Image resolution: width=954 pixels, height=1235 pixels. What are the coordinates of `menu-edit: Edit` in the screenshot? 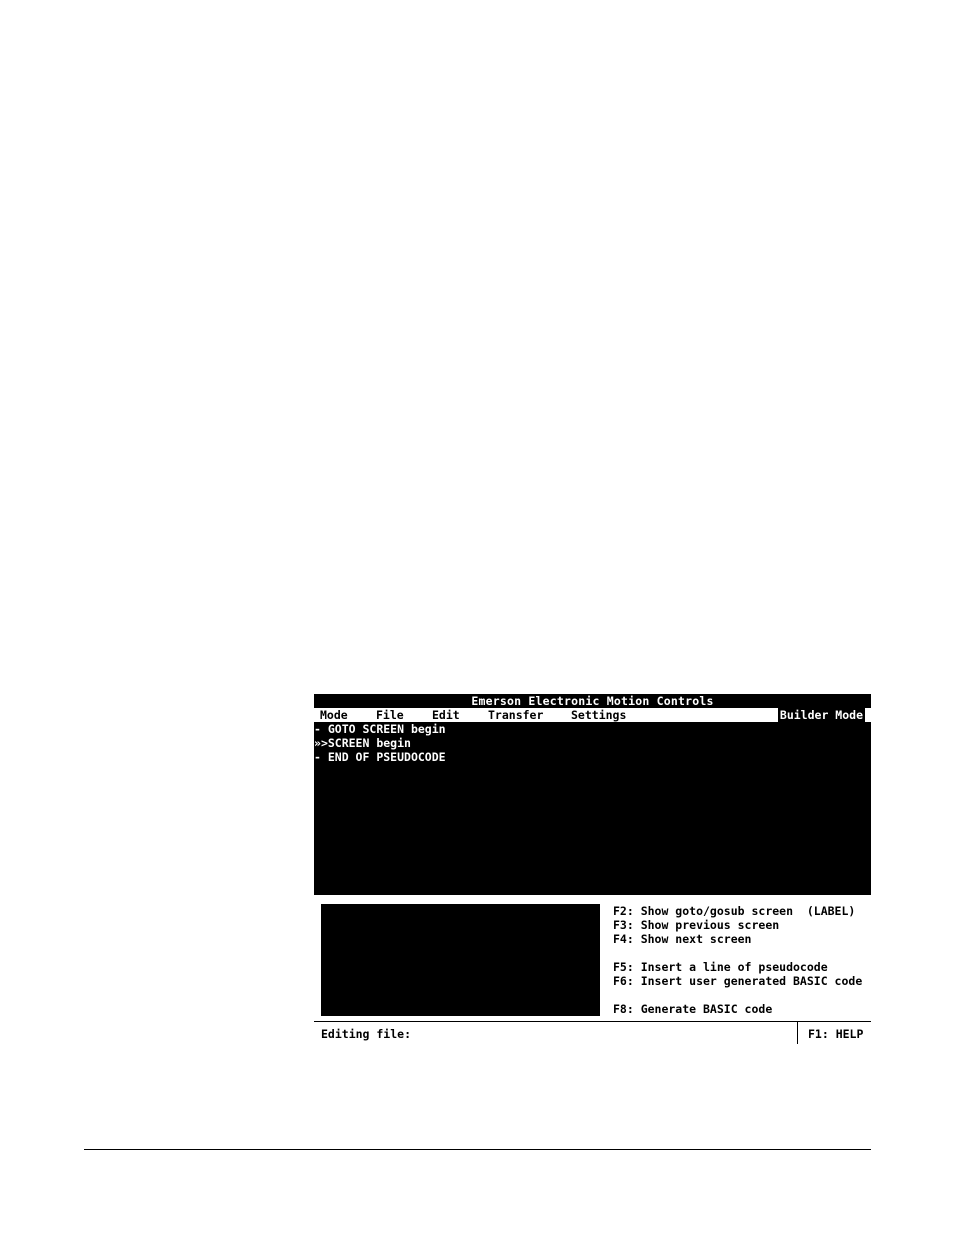 It's located at (446, 715).